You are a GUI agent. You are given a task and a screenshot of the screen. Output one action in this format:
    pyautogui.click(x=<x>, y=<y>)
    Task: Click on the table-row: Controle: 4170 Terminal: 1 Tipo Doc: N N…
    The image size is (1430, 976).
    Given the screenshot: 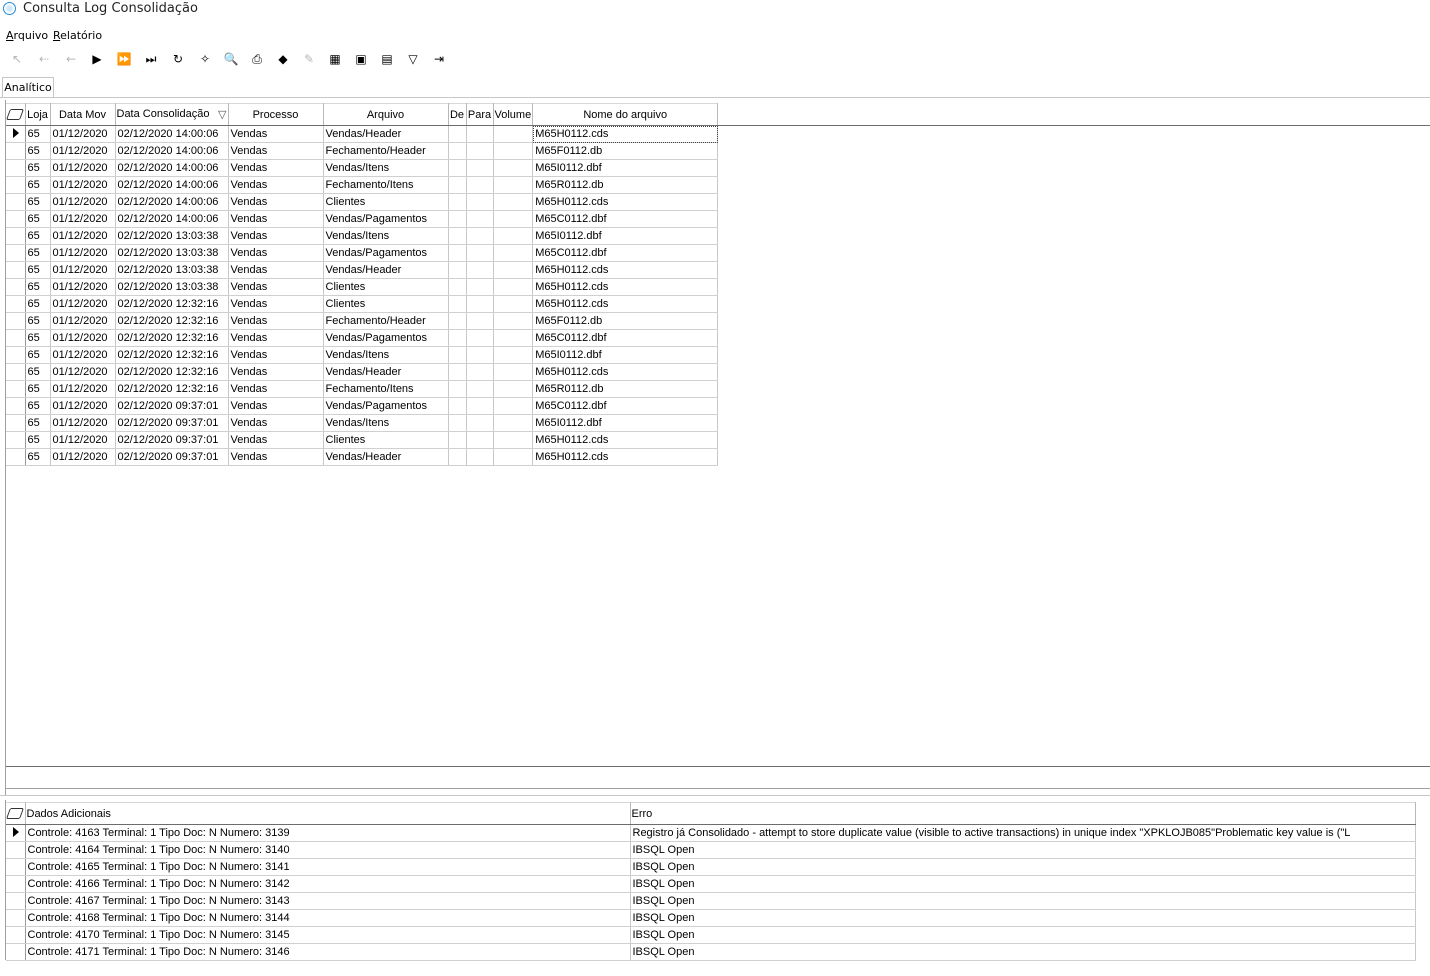 What is the action you would take?
    pyautogui.click(x=711, y=935)
    